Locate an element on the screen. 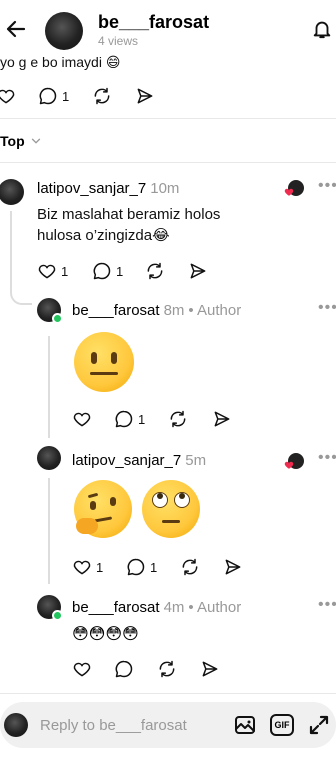  sort-label: Top is located at coordinates (12, 141).